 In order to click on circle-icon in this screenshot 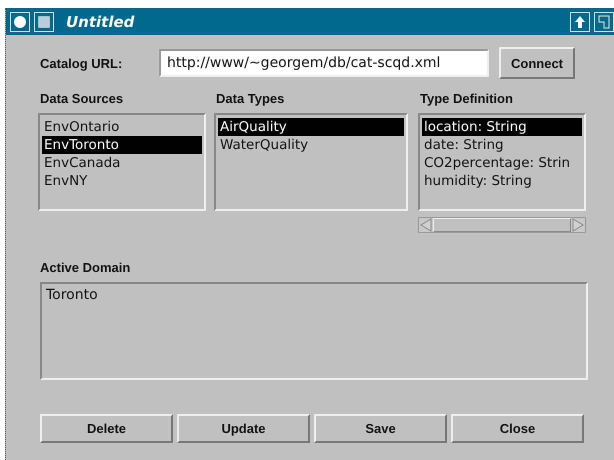, I will do `click(20, 22)`.